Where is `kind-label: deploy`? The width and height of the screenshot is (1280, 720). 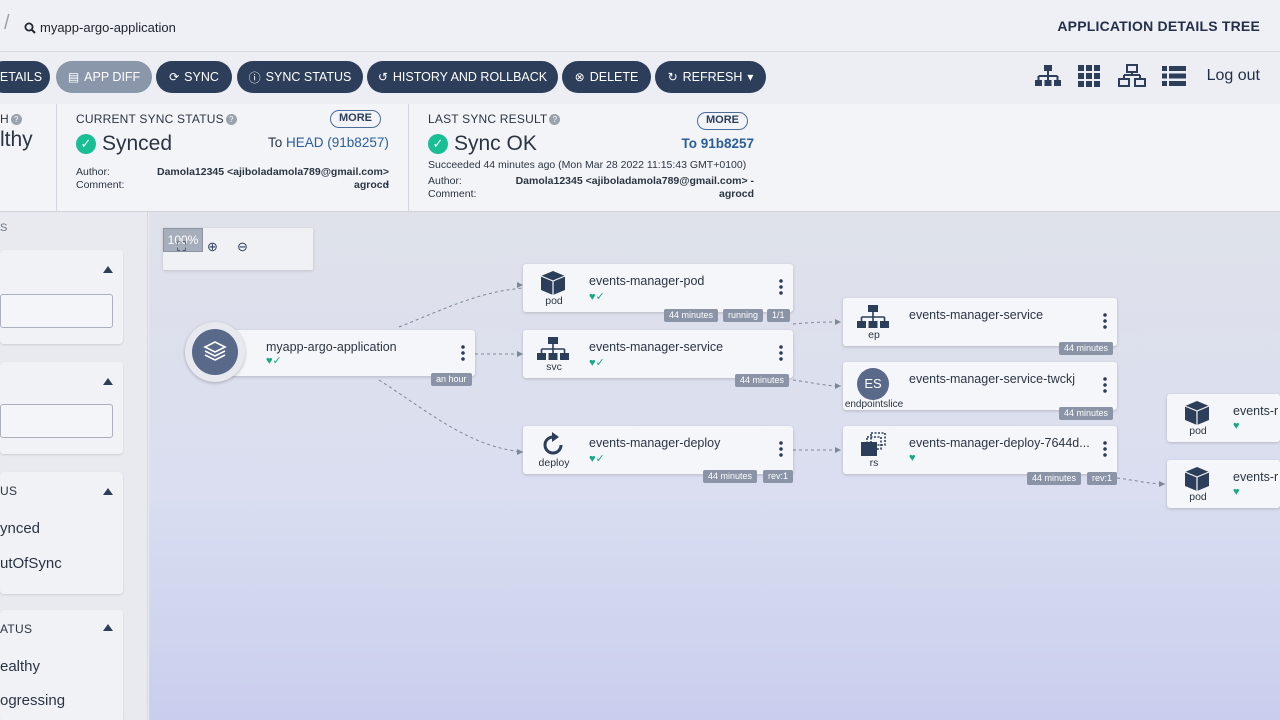 kind-label: deploy is located at coordinates (554, 463).